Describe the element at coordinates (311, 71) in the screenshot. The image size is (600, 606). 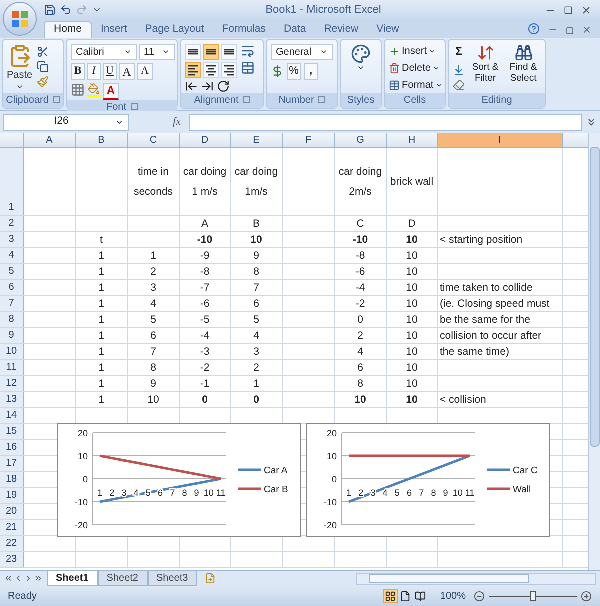
I see `comma-button: ,` at that location.